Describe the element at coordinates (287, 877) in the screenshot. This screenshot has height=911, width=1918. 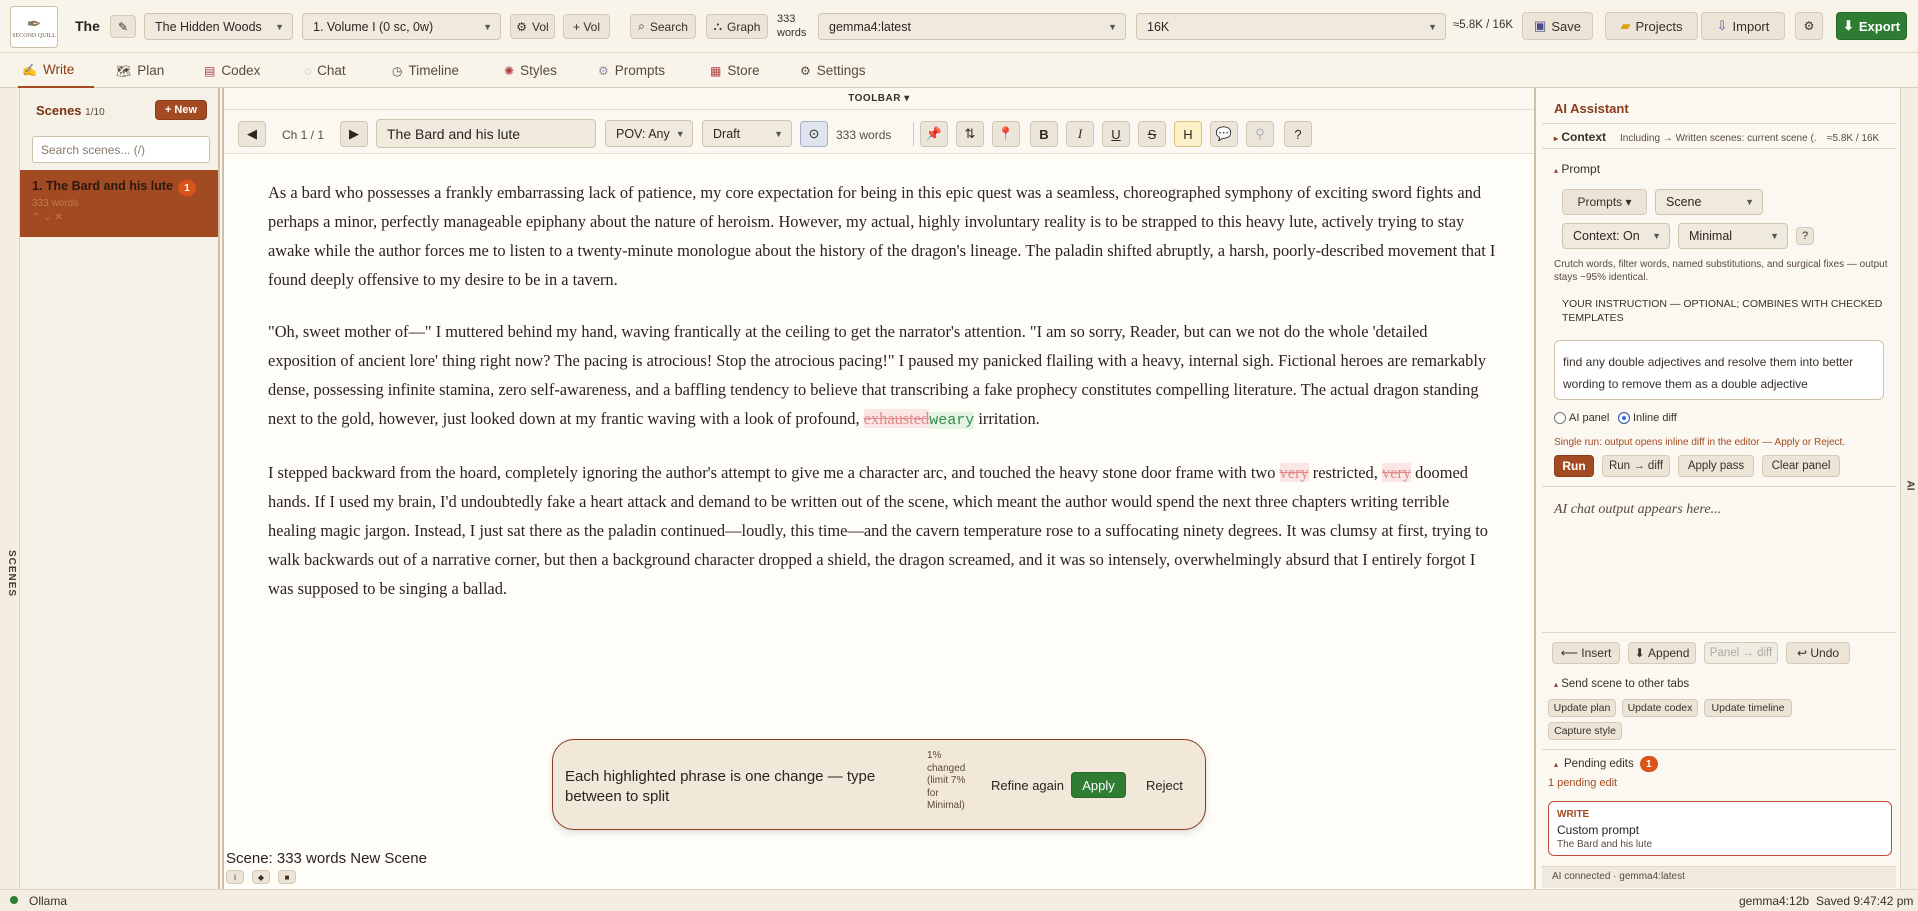
I see `stop-icon: ■` at that location.